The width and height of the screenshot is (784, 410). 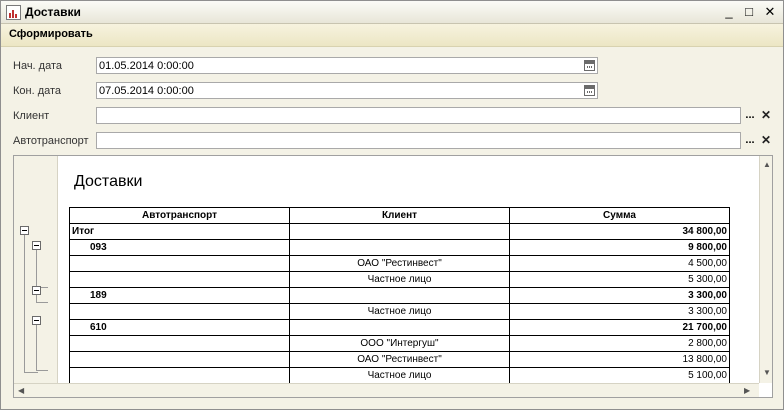 I want to click on table-row: Частное лицо 3 300,00, so click(x=399, y=311).